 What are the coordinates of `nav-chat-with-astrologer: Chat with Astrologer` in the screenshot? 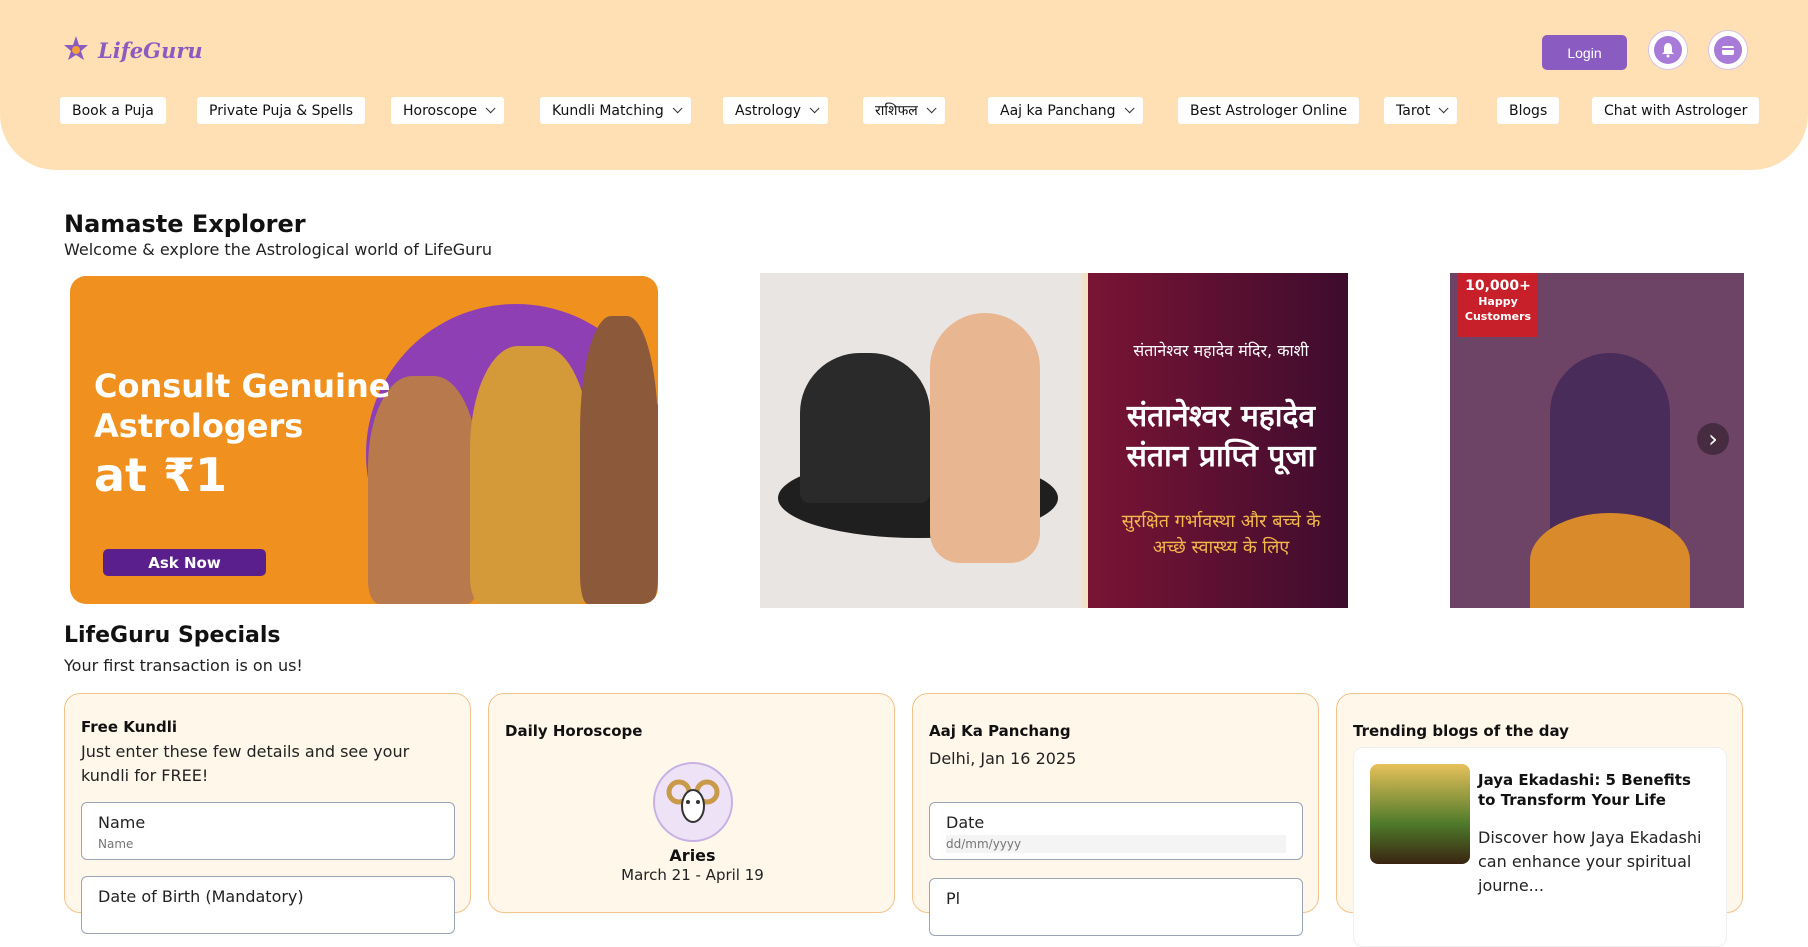 It's located at (1676, 110).